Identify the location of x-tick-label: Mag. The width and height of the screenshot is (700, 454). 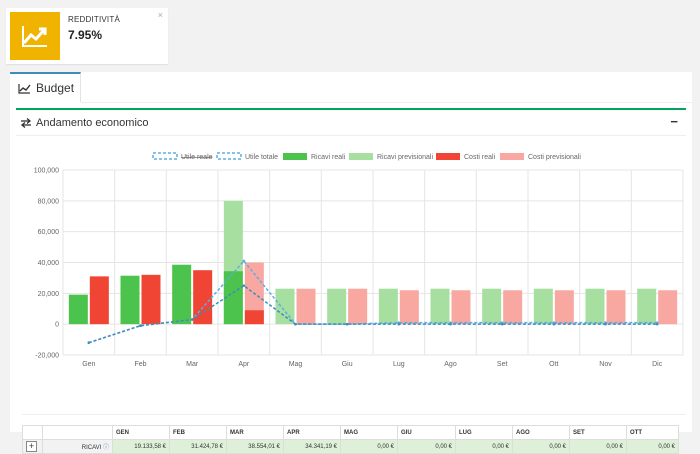
(296, 364).